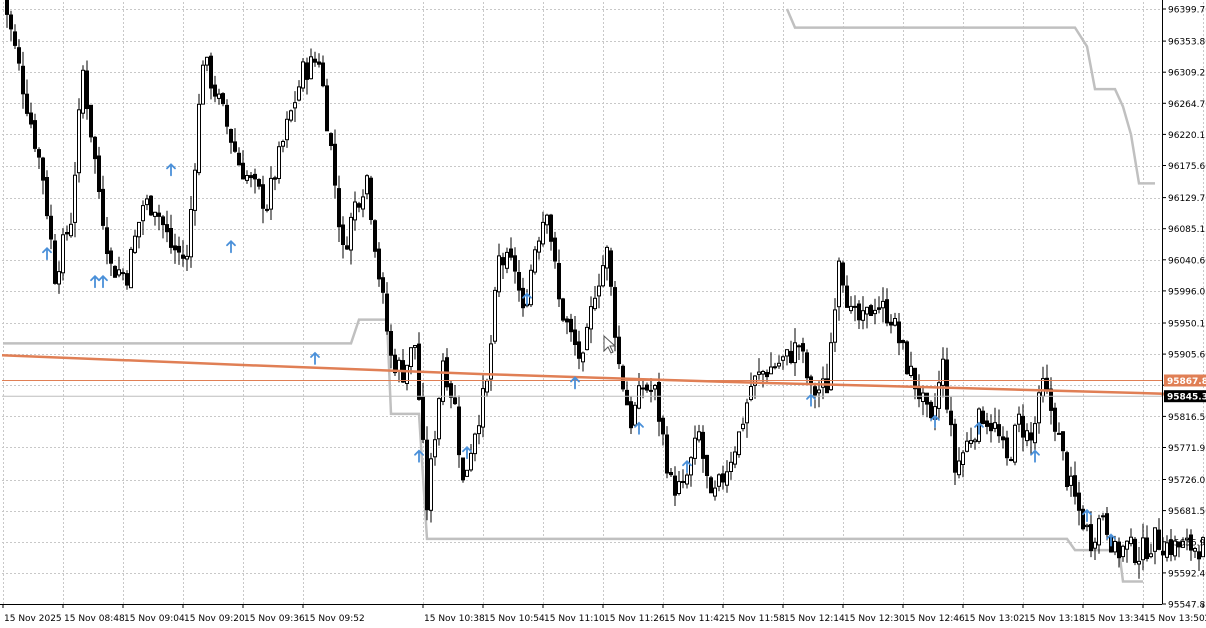  Describe the element at coordinates (1186, 398) in the screenshot. I see `current-price-tag-label: 95845.30` at that location.